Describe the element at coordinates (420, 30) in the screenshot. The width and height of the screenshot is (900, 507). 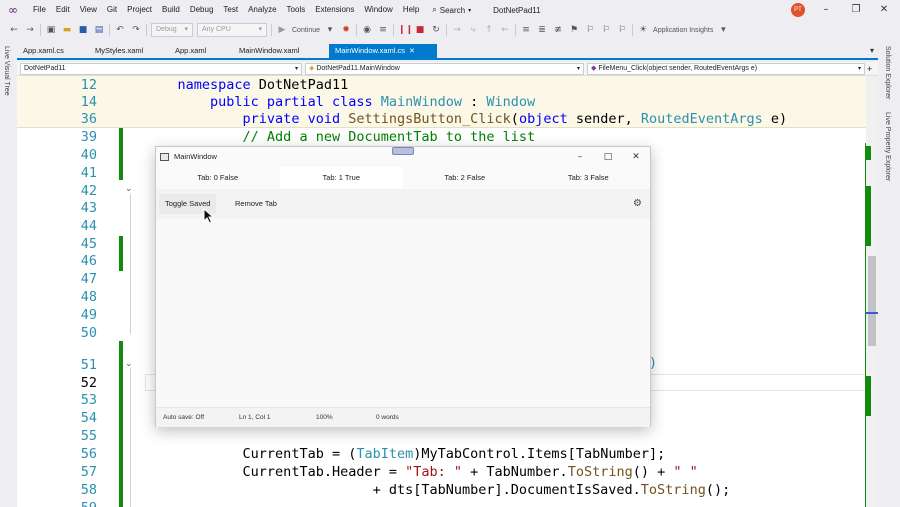
I see `stop-icon: ■` at that location.